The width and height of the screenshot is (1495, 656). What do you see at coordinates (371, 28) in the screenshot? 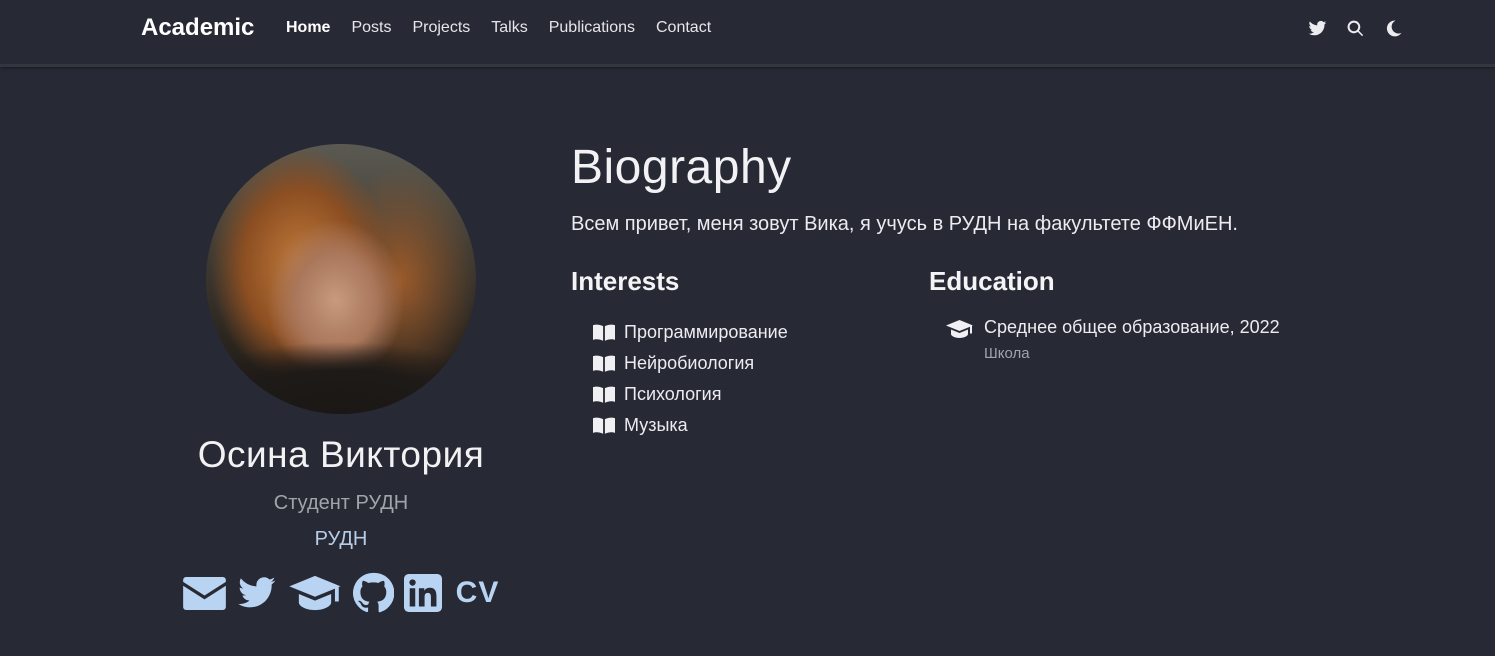
I see `nav-link-posts: Posts` at bounding box center [371, 28].